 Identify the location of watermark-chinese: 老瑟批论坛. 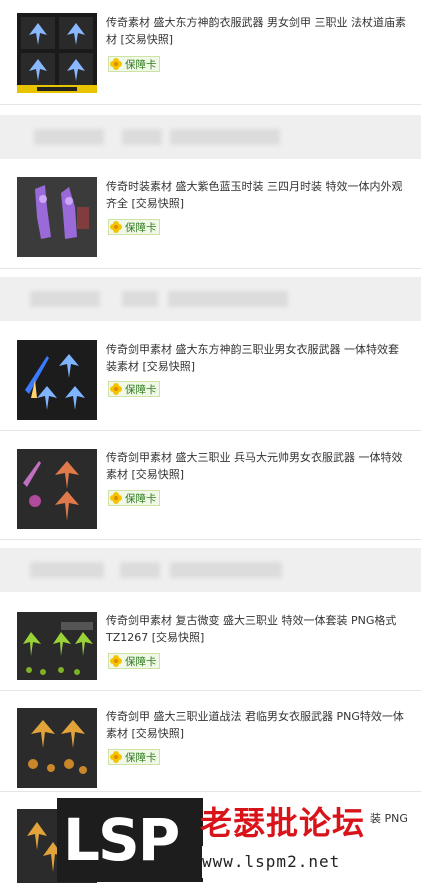
(283, 823).